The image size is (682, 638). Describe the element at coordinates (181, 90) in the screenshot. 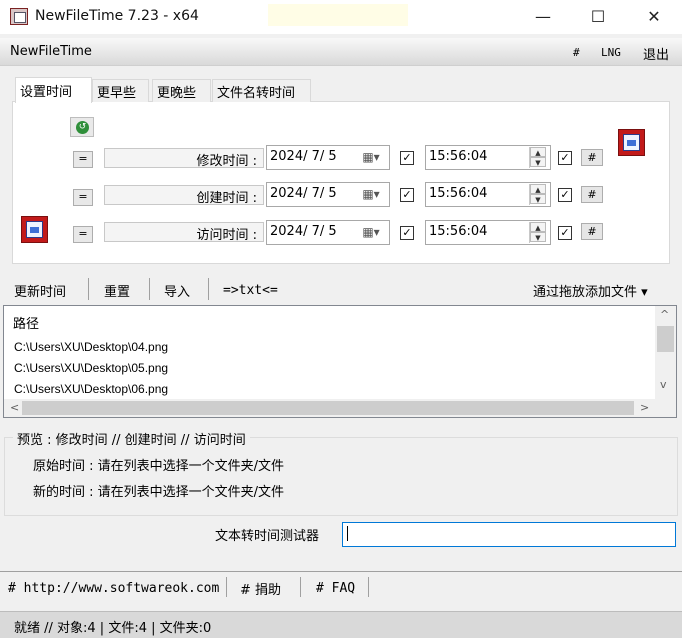

I see `tab-later: 更晚些` at that location.